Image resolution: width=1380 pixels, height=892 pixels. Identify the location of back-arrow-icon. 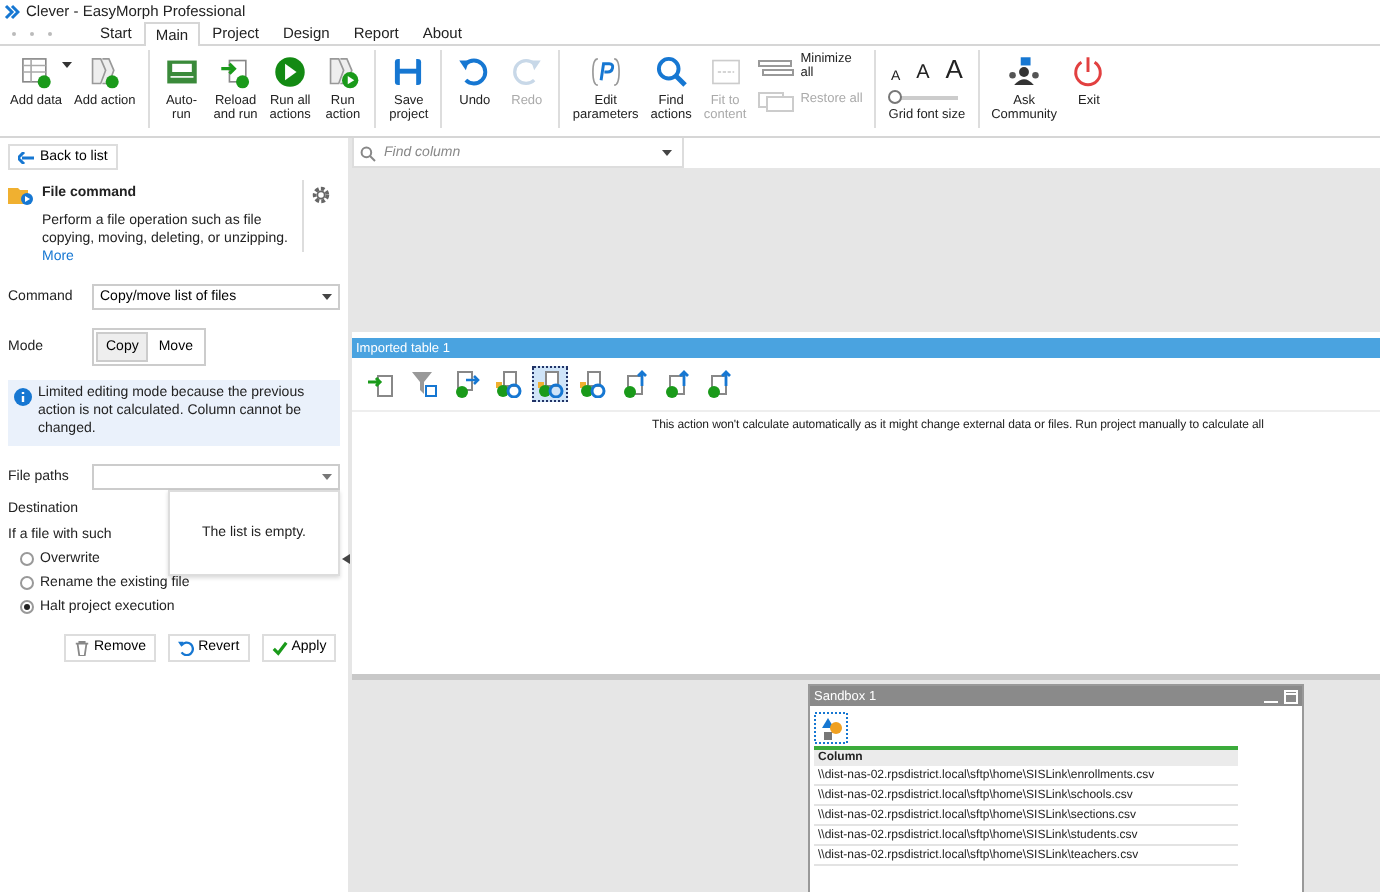
(26, 157).